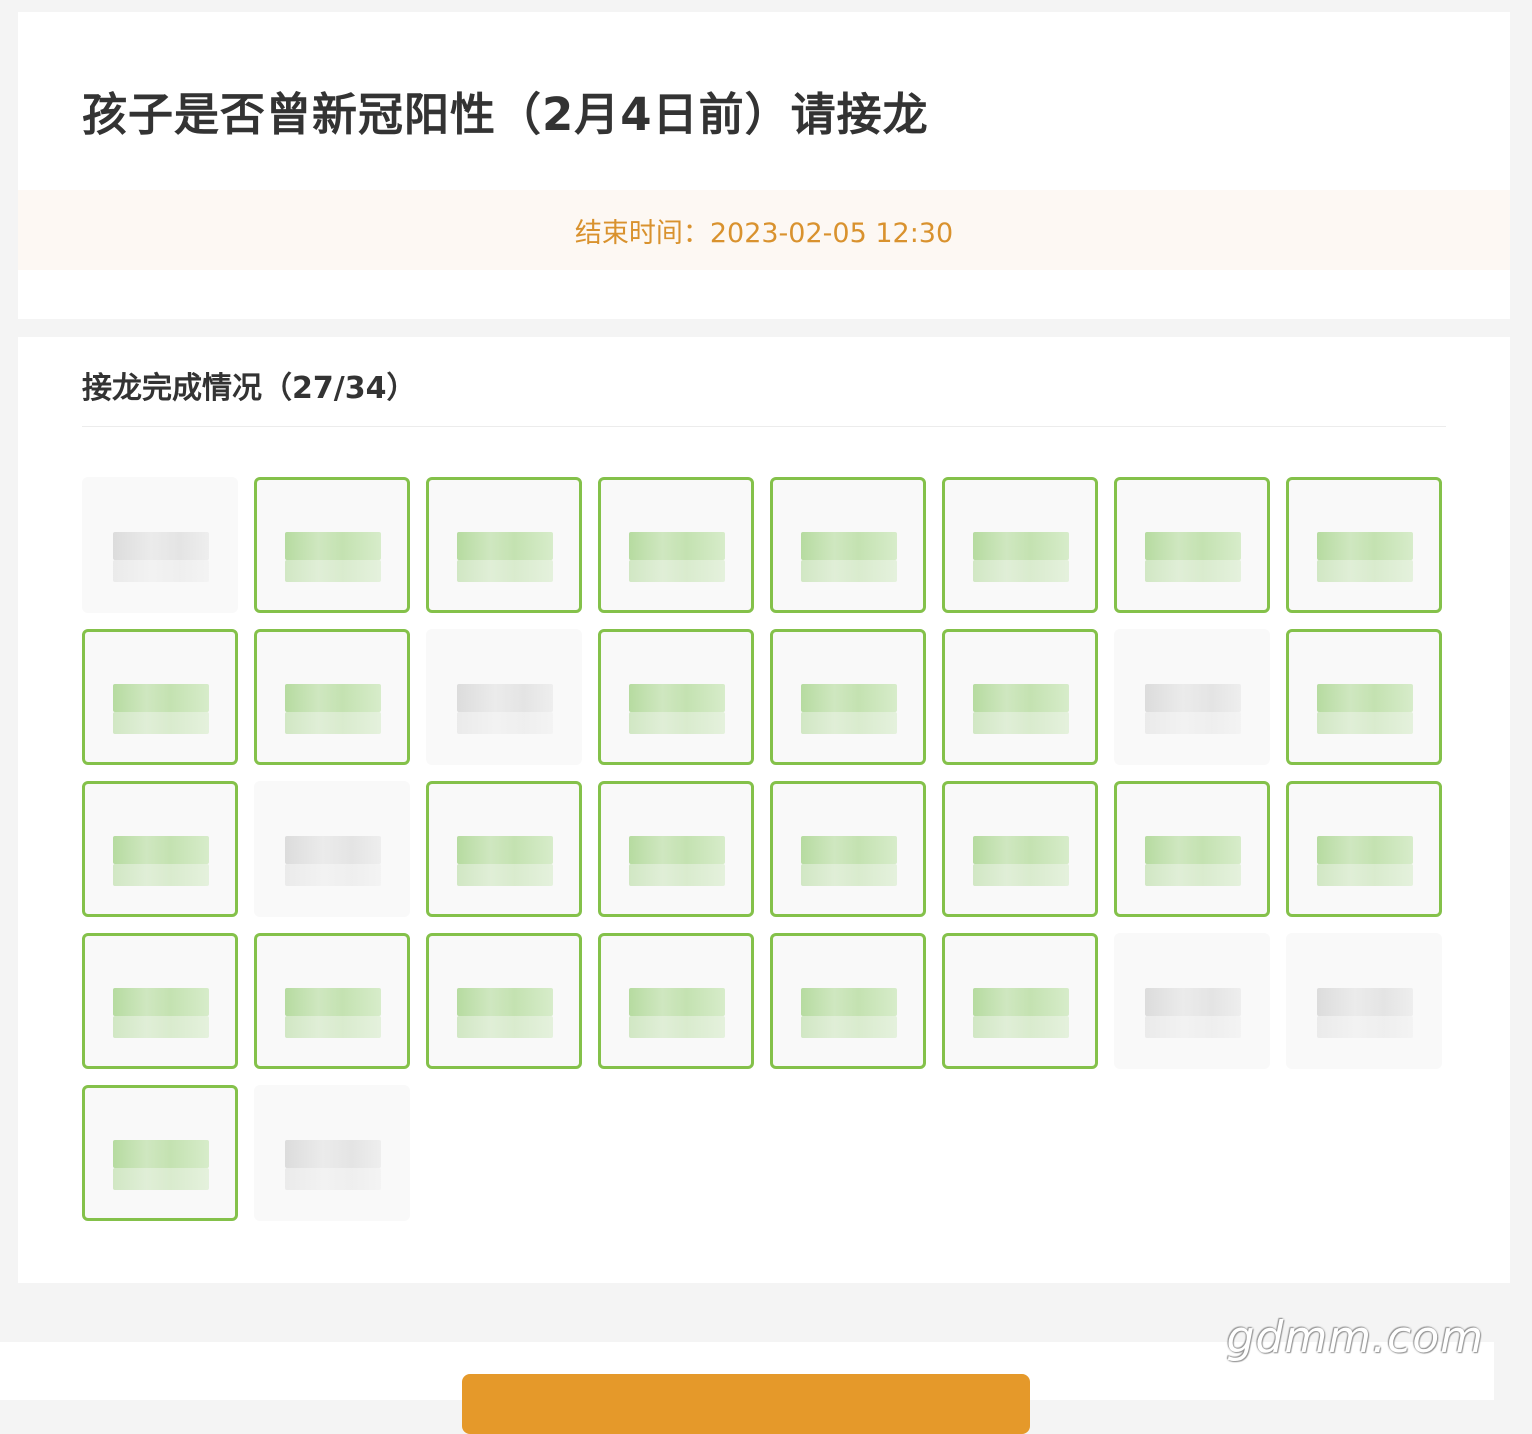 This screenshot has width=1532, height=1434. What do you see at coordinates (249, 388) in the screenshot?
I see `progress-title: 接龙完成情况（27/34）` at bounding box center [249, 388].